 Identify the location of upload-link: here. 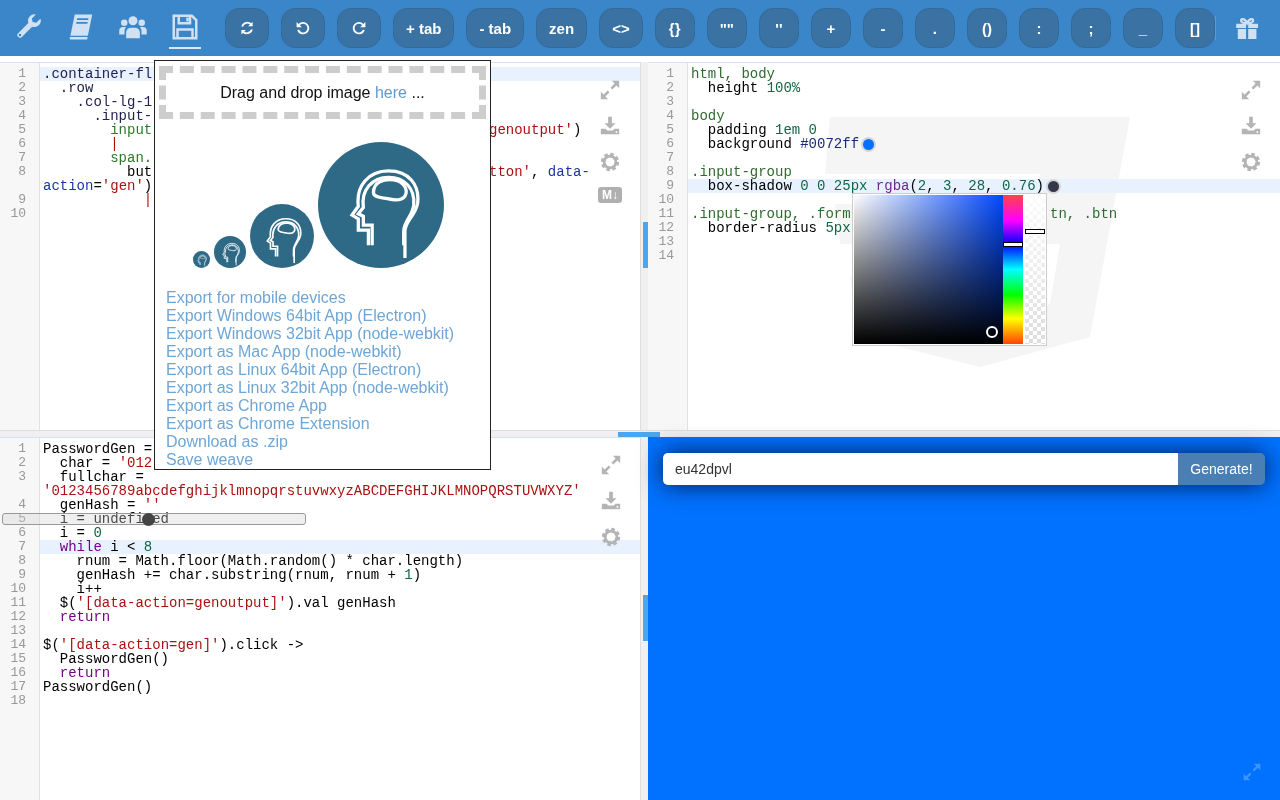
(390, 92).